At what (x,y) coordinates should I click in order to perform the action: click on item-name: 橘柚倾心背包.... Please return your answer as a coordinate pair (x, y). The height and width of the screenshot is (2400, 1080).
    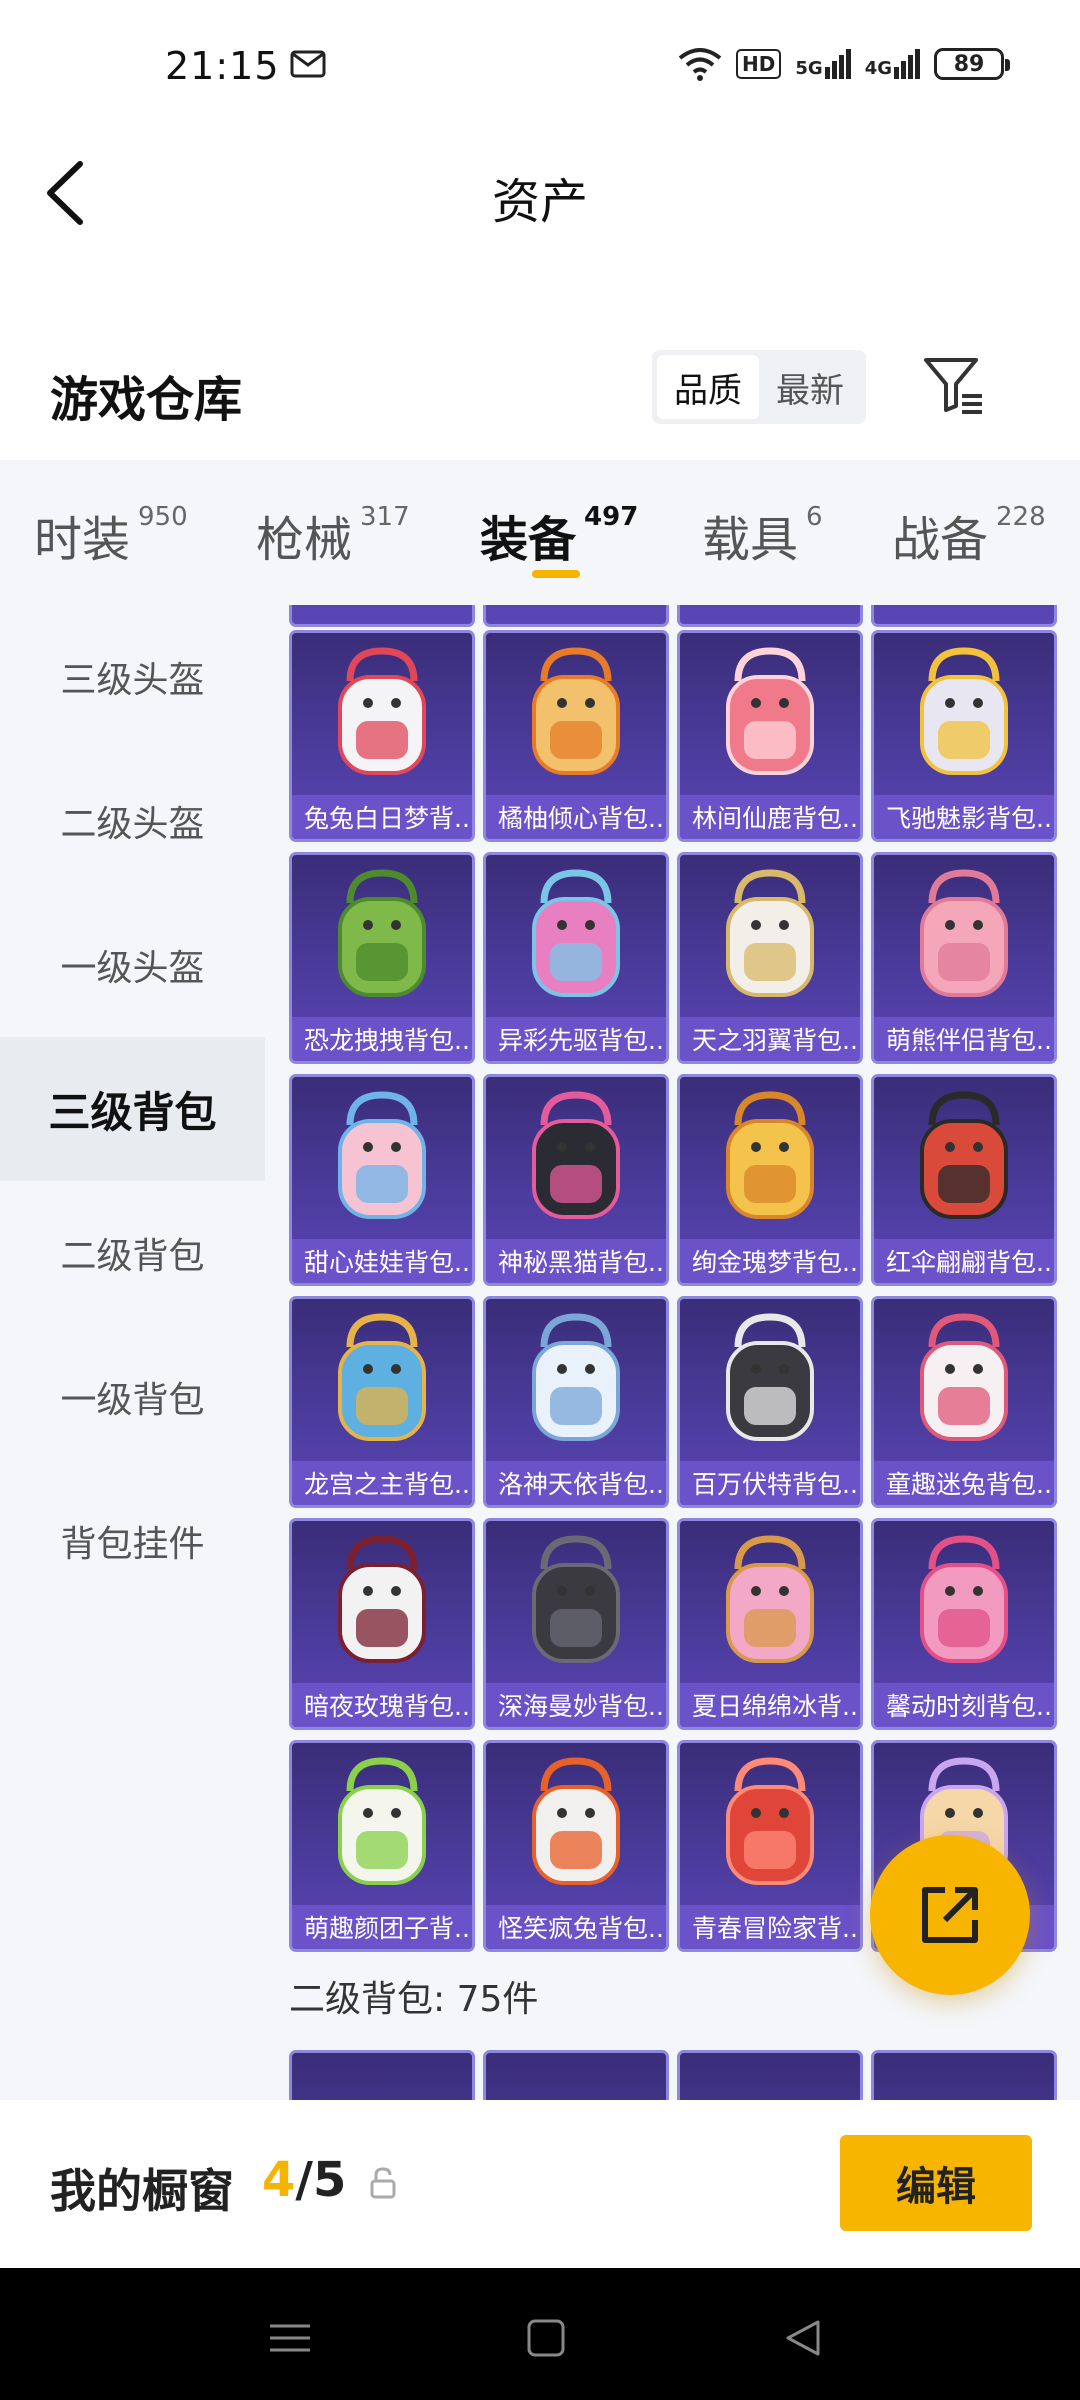
    Looking at the image, I should click on (576, 817).